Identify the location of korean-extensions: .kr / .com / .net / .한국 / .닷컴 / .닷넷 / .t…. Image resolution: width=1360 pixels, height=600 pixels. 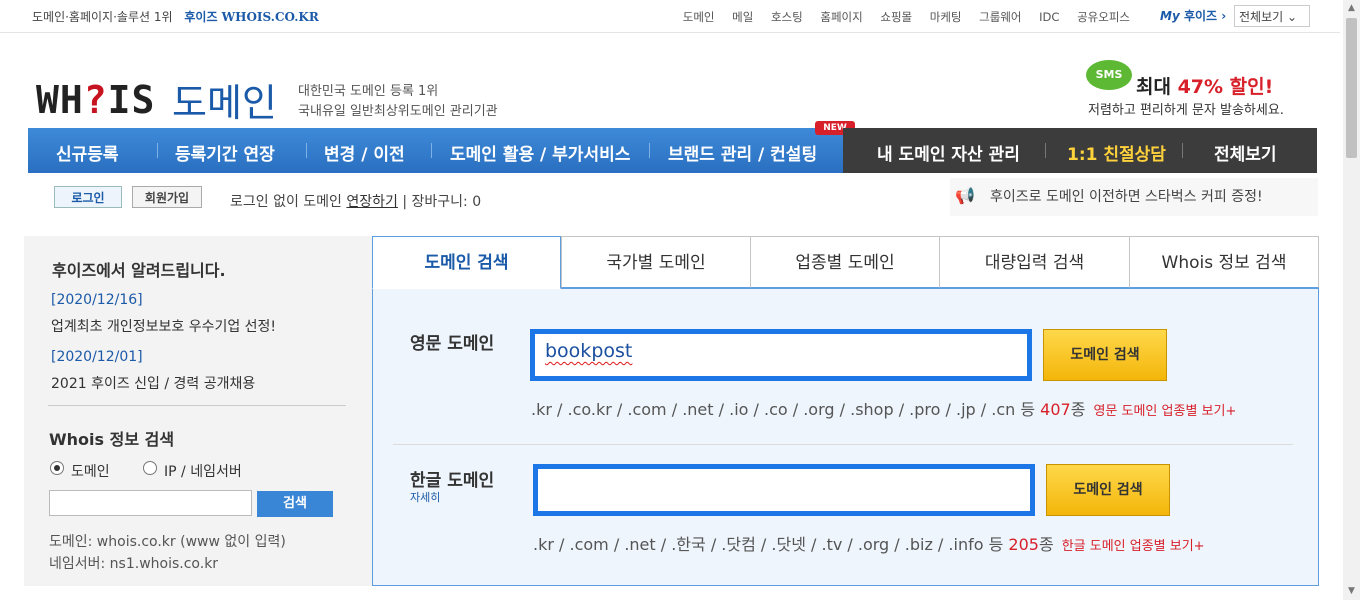
(869, 543).